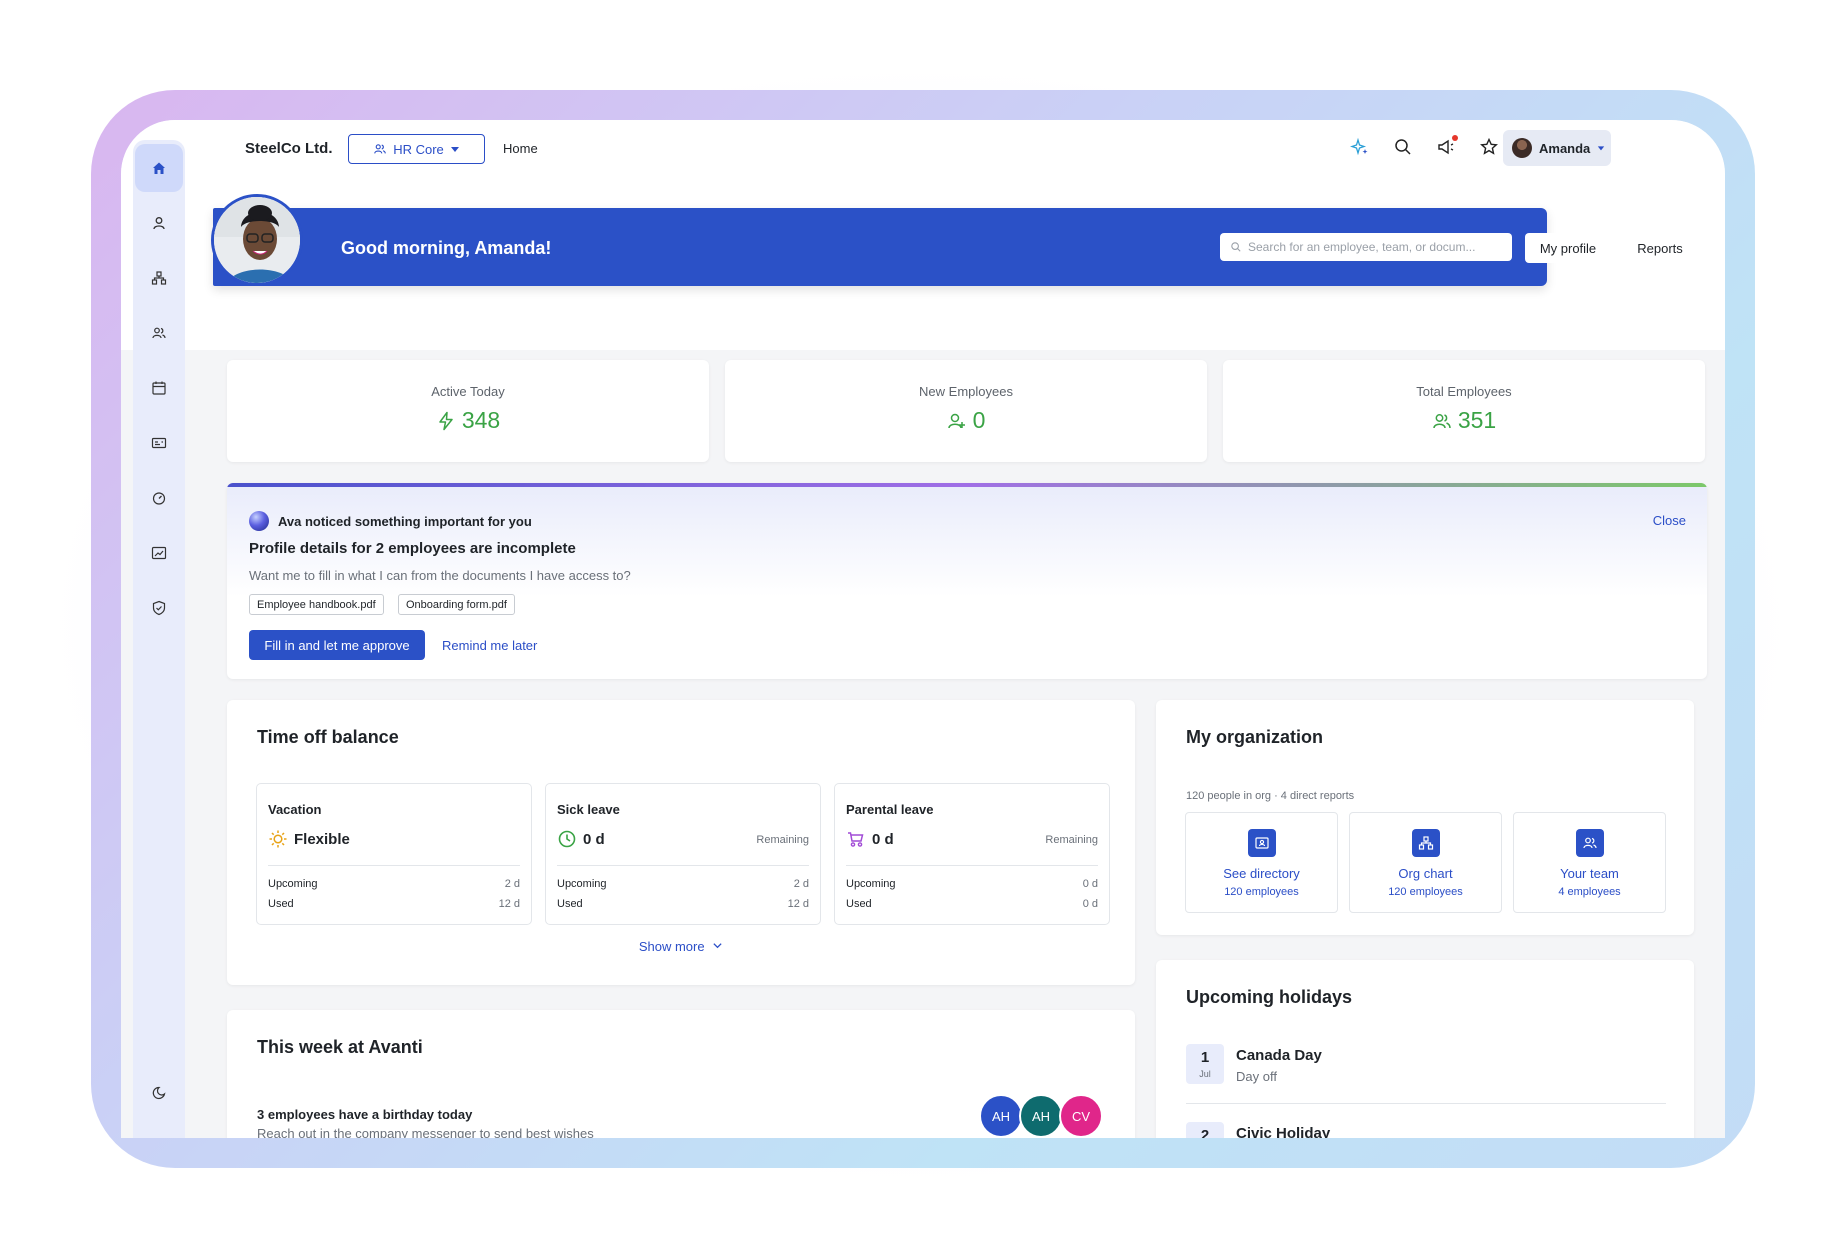 The image size is (1839, 1254). I want to click on show-more-button: Show more, so click(681, 946).